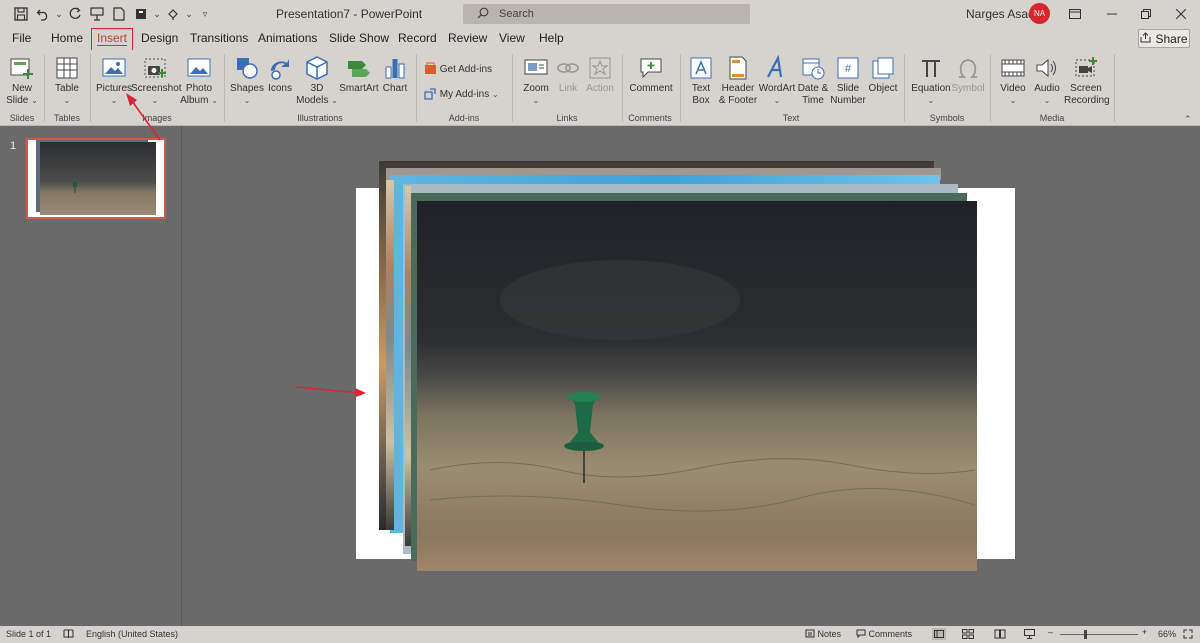 This screenshot has width=1200, height=643. What do you see at coordinates (22, 81) in the screenshot?
I see `new-slide-button: New Slide ⌄` at bounding box center [22, 81].